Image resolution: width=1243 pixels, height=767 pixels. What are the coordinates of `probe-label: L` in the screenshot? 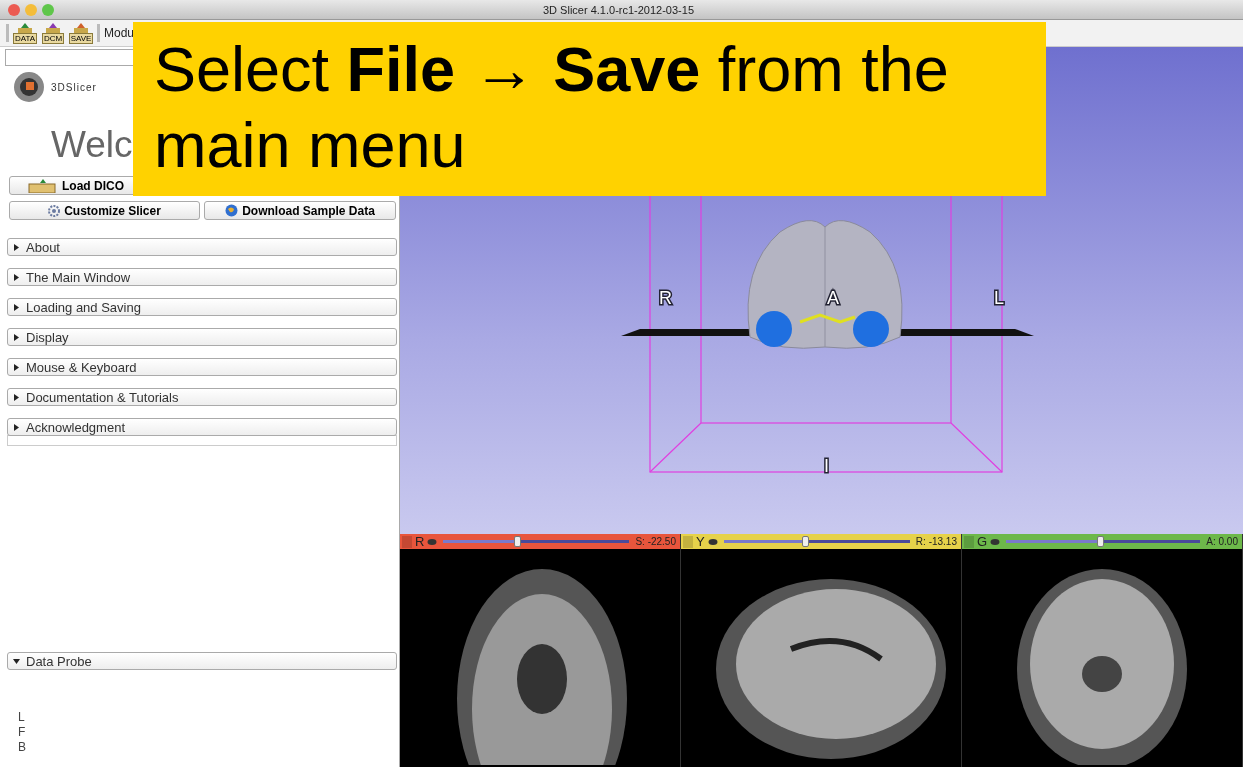 It's located at (22, 717).